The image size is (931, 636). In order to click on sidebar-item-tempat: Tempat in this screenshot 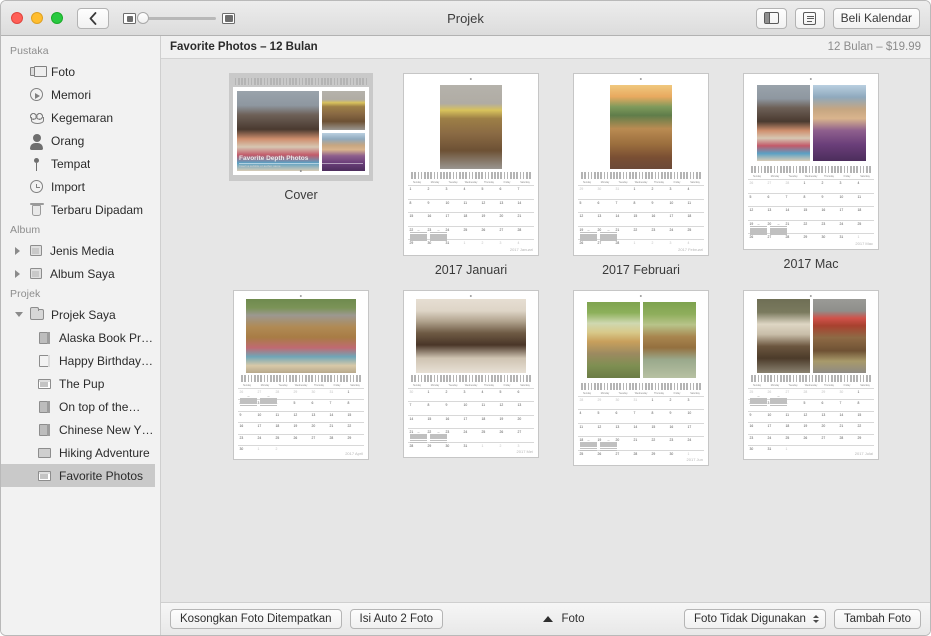, I will do `click(80, 163)`.